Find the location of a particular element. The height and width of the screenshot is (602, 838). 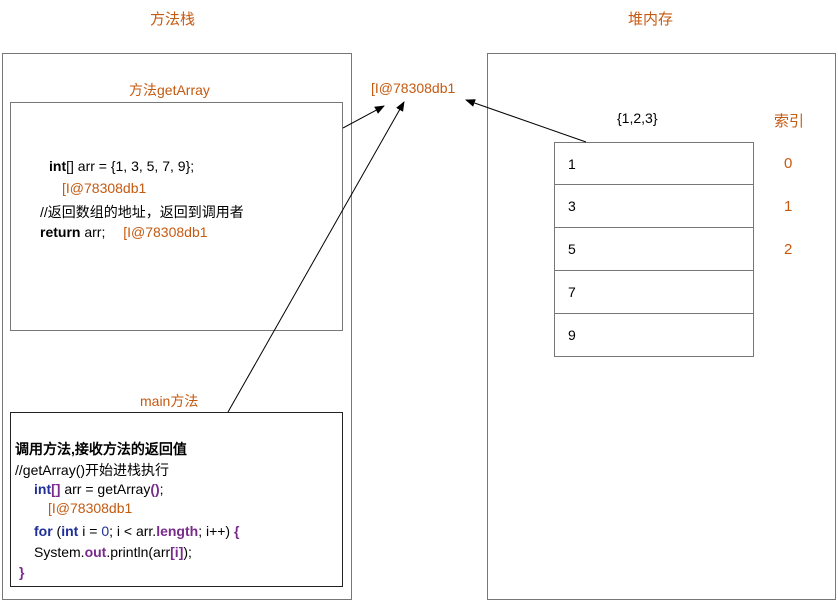

arrow-heap-to-address is located at coordinates (526, 121).